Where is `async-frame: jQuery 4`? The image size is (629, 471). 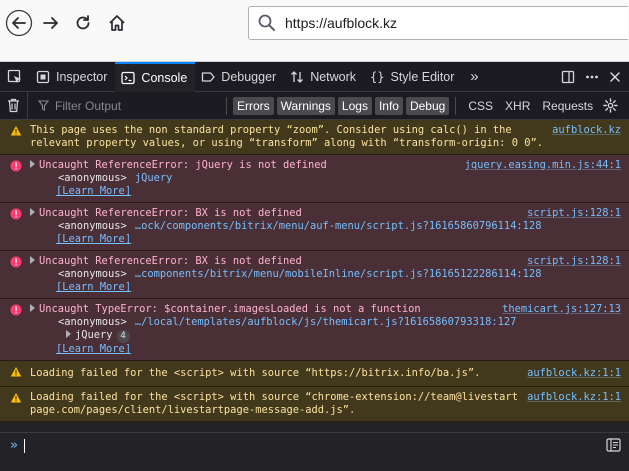
async-frame: jQuery 4 is located at coordinates (325, 336).